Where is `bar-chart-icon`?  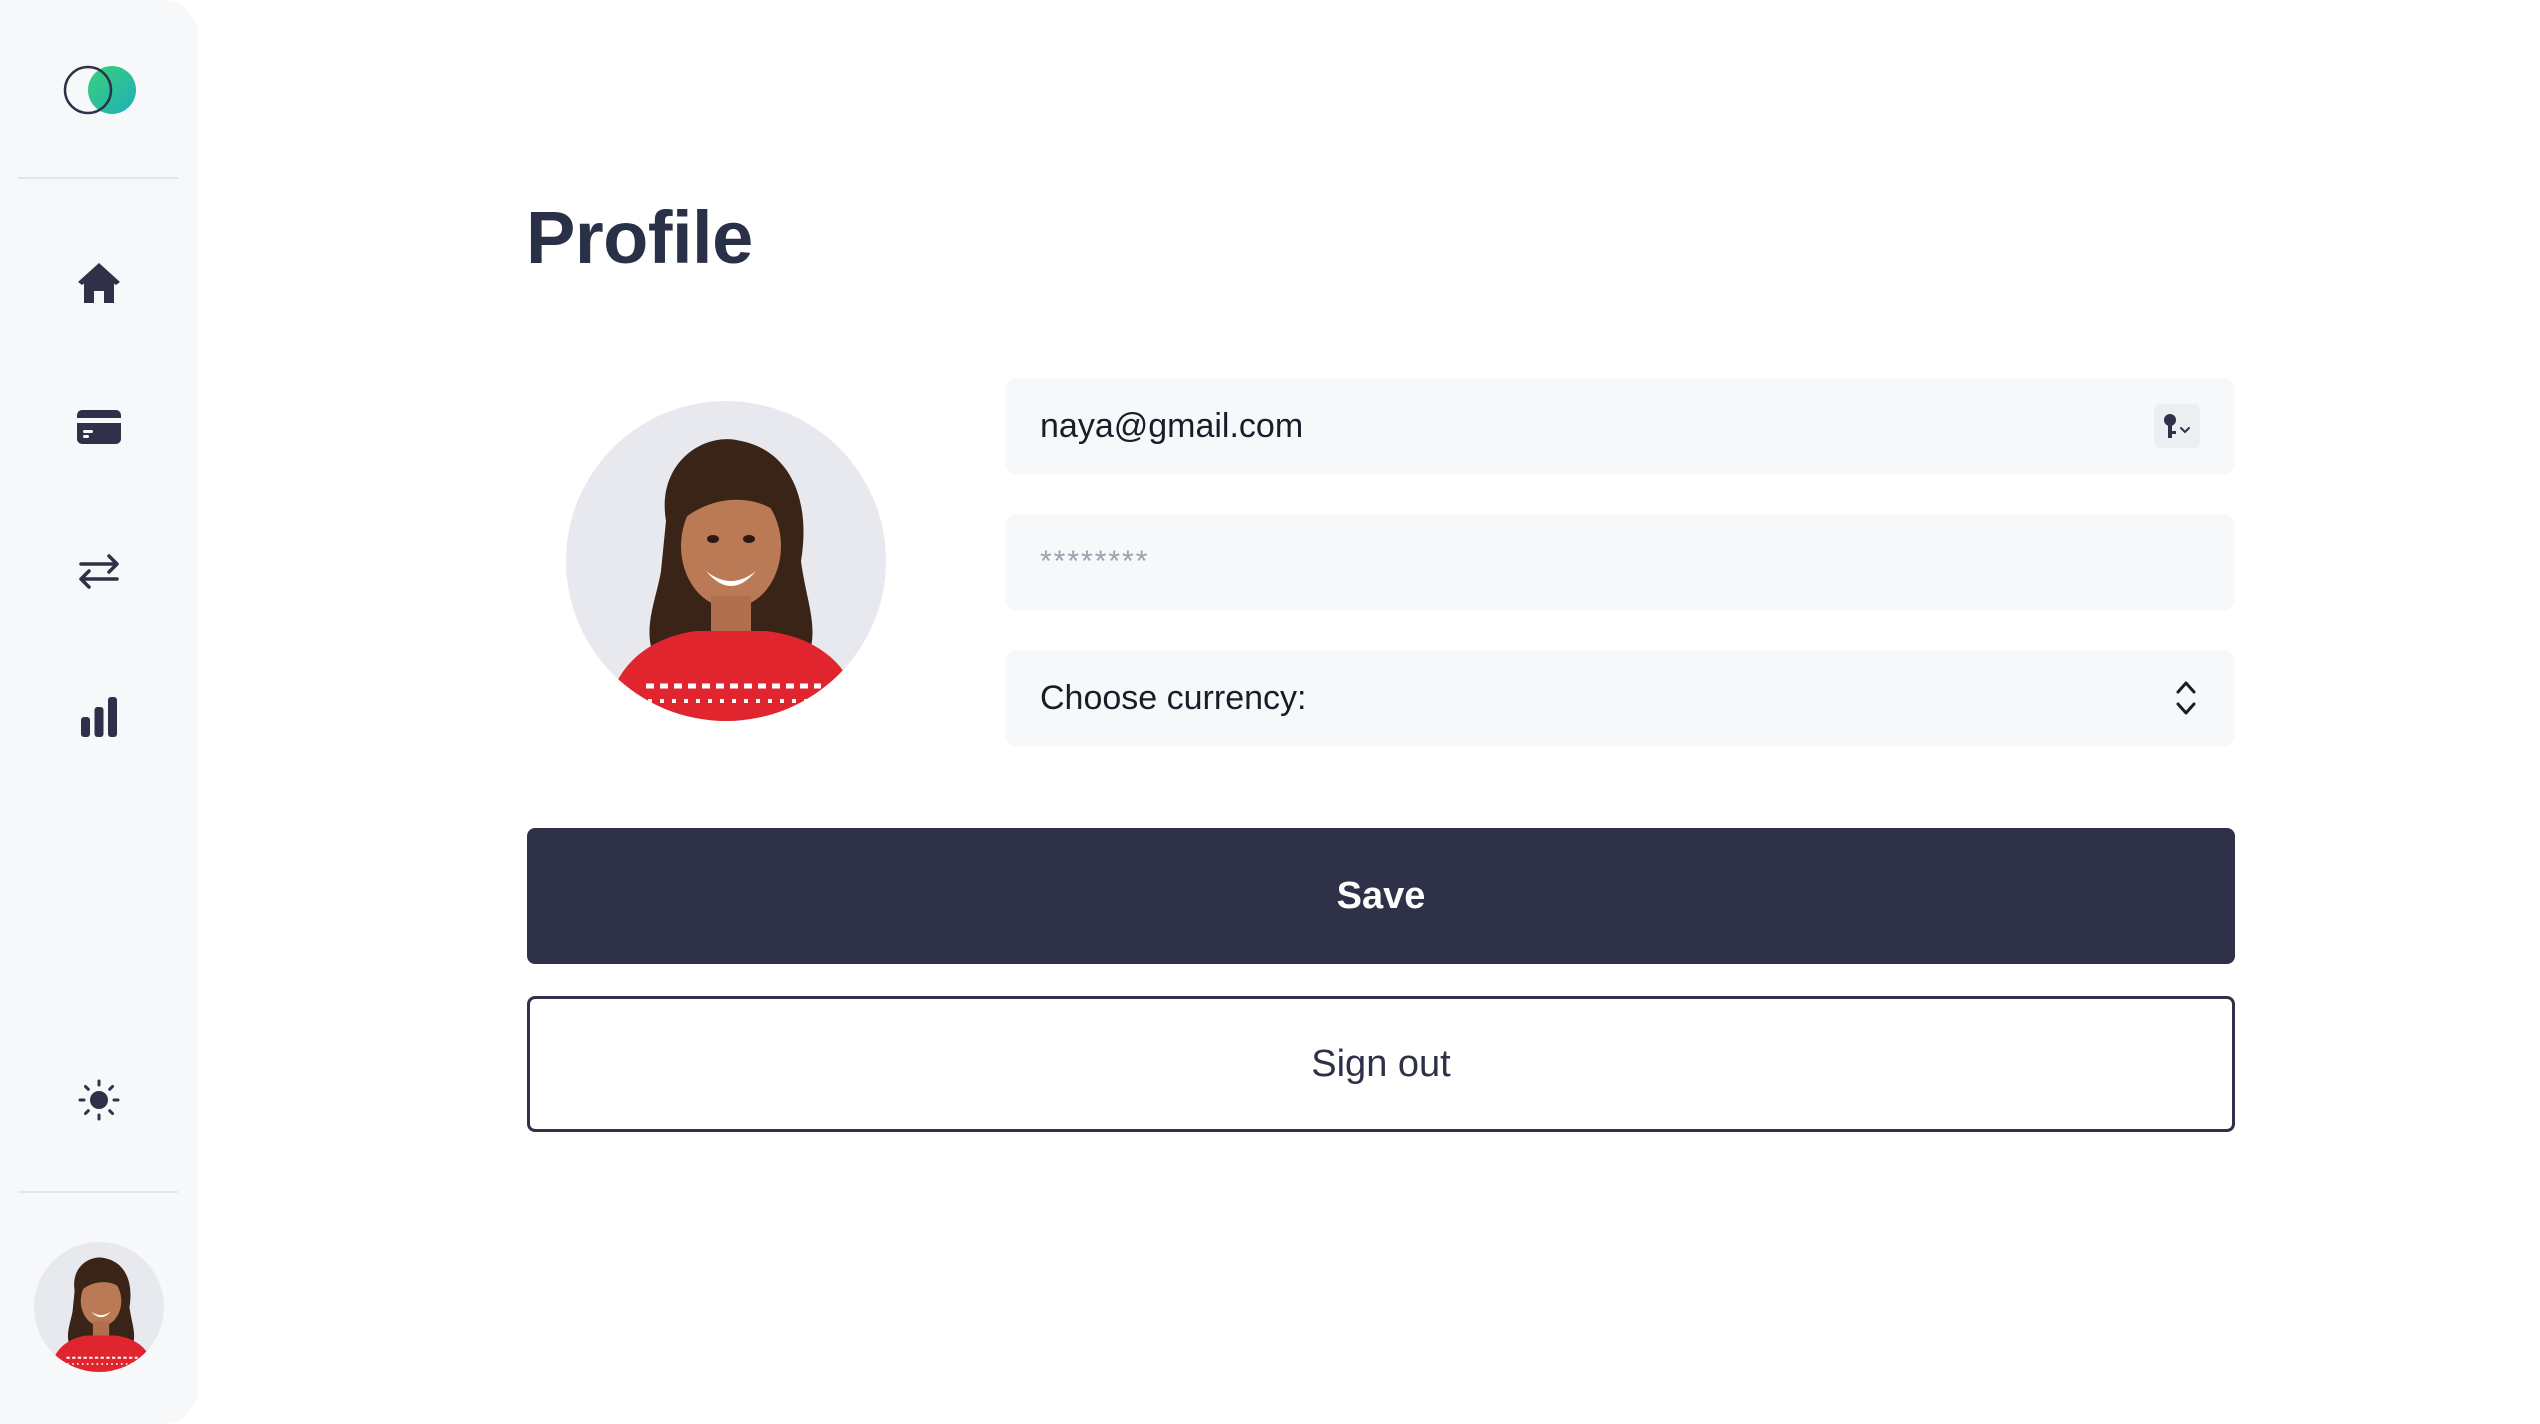
bar-chart-icon is located at coordinates (99, 717).